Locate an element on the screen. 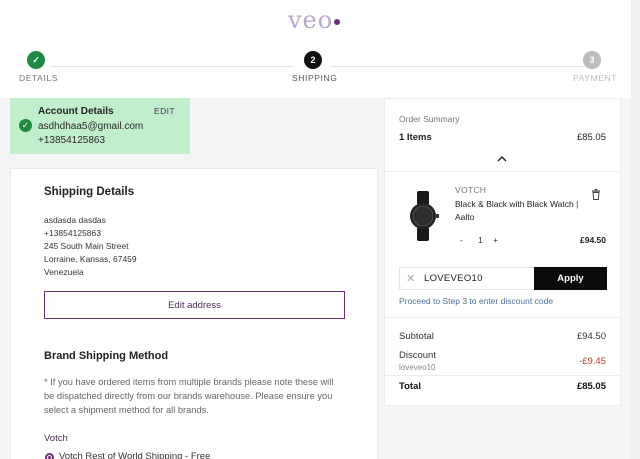  address-city: Lorraine, Kansas, 67459 is located at coordinates (90, 259).